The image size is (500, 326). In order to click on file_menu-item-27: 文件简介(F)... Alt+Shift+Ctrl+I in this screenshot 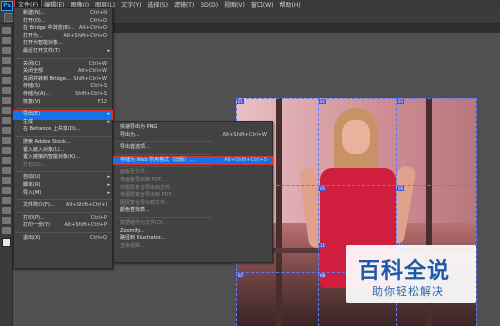, I will do `click(63, 206)`.